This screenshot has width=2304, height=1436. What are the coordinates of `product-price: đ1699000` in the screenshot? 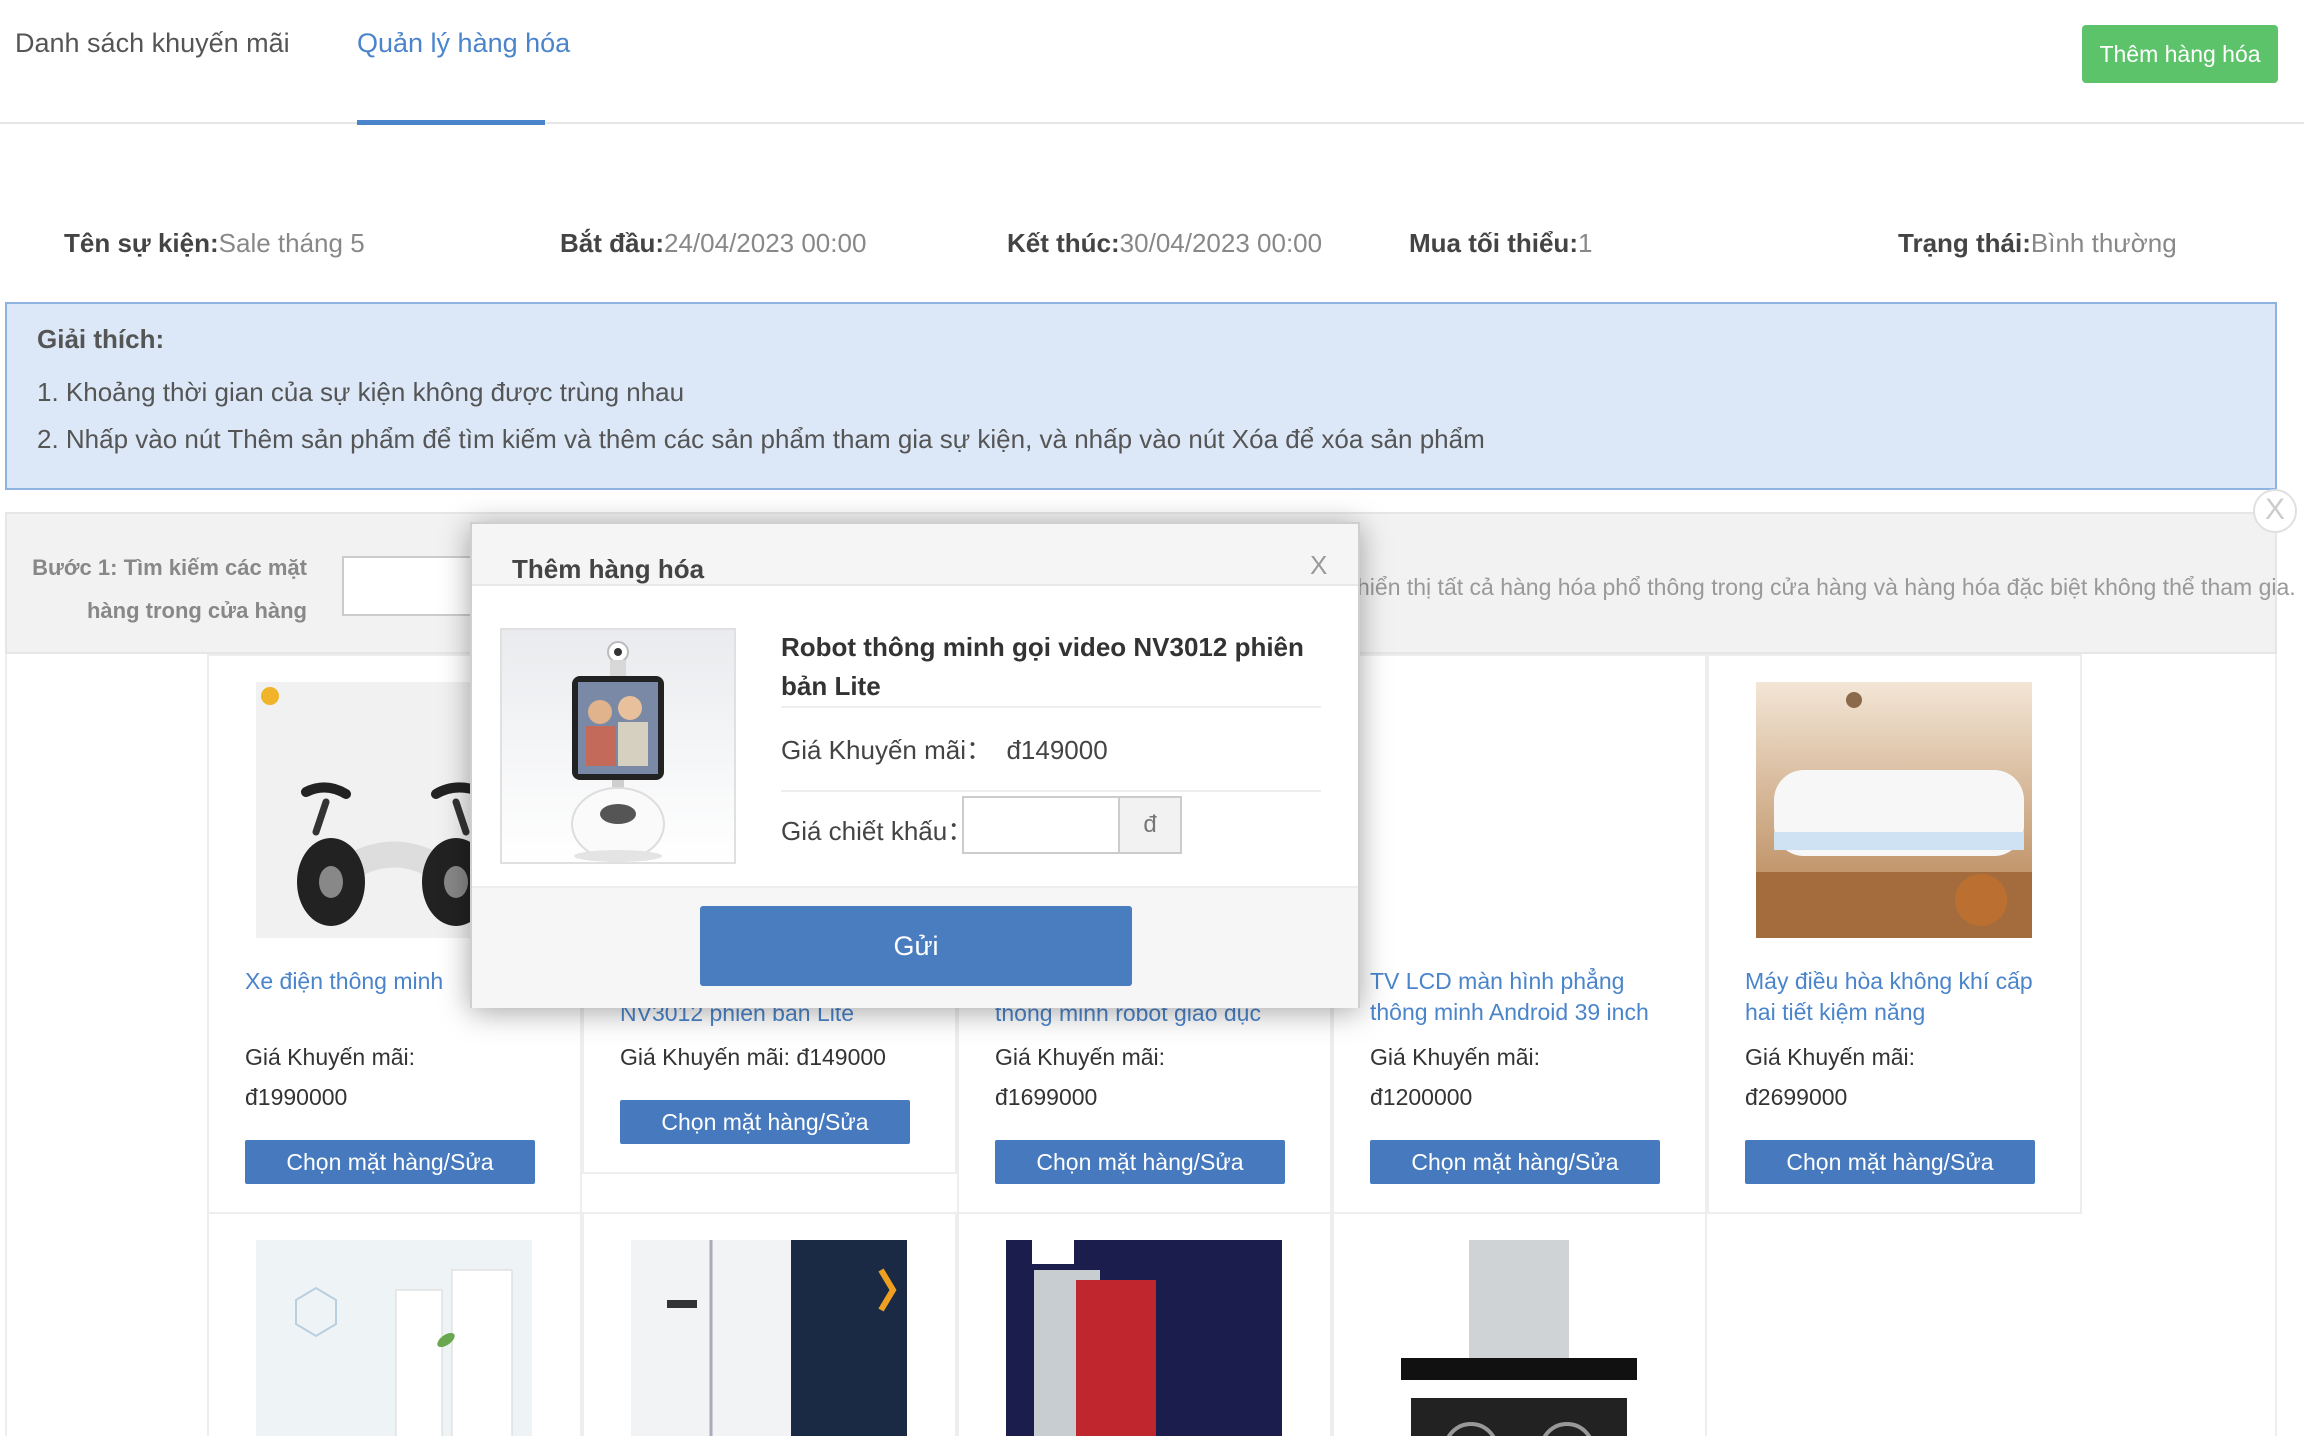 It's located at (1046, 1097).